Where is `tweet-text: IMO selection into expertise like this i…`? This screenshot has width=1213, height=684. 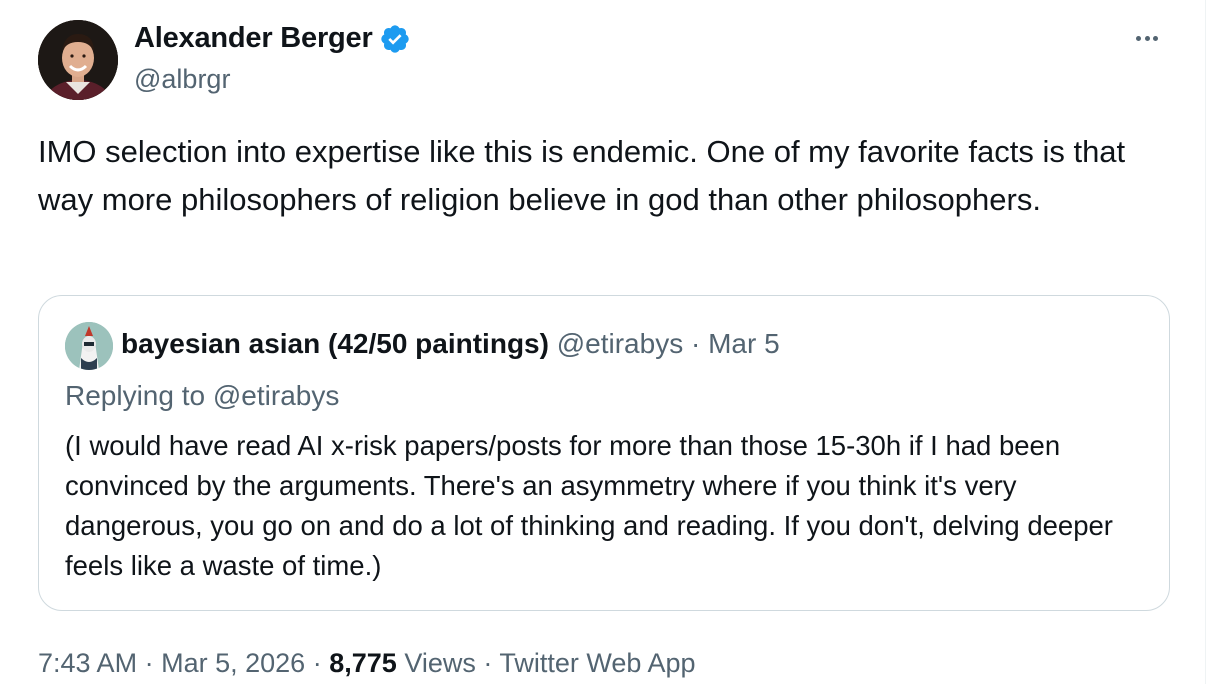
tweet-text: IMO selection into expertise like this i… is located at coordinates (582, 175).